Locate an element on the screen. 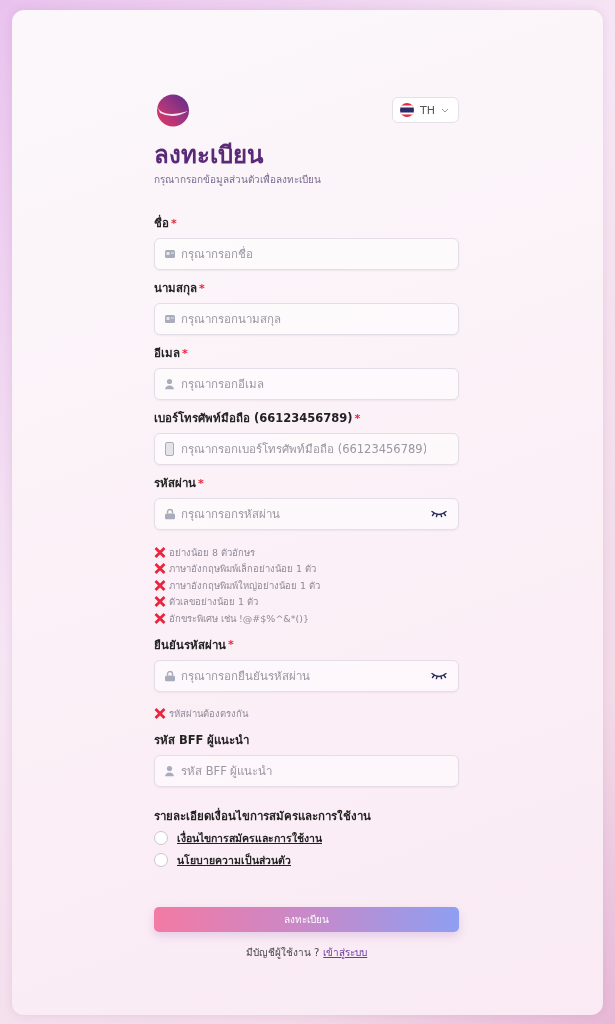 The height and width of the screenshot is (1024, 615). chevron-down-icon is located at coordinates (445, 110).